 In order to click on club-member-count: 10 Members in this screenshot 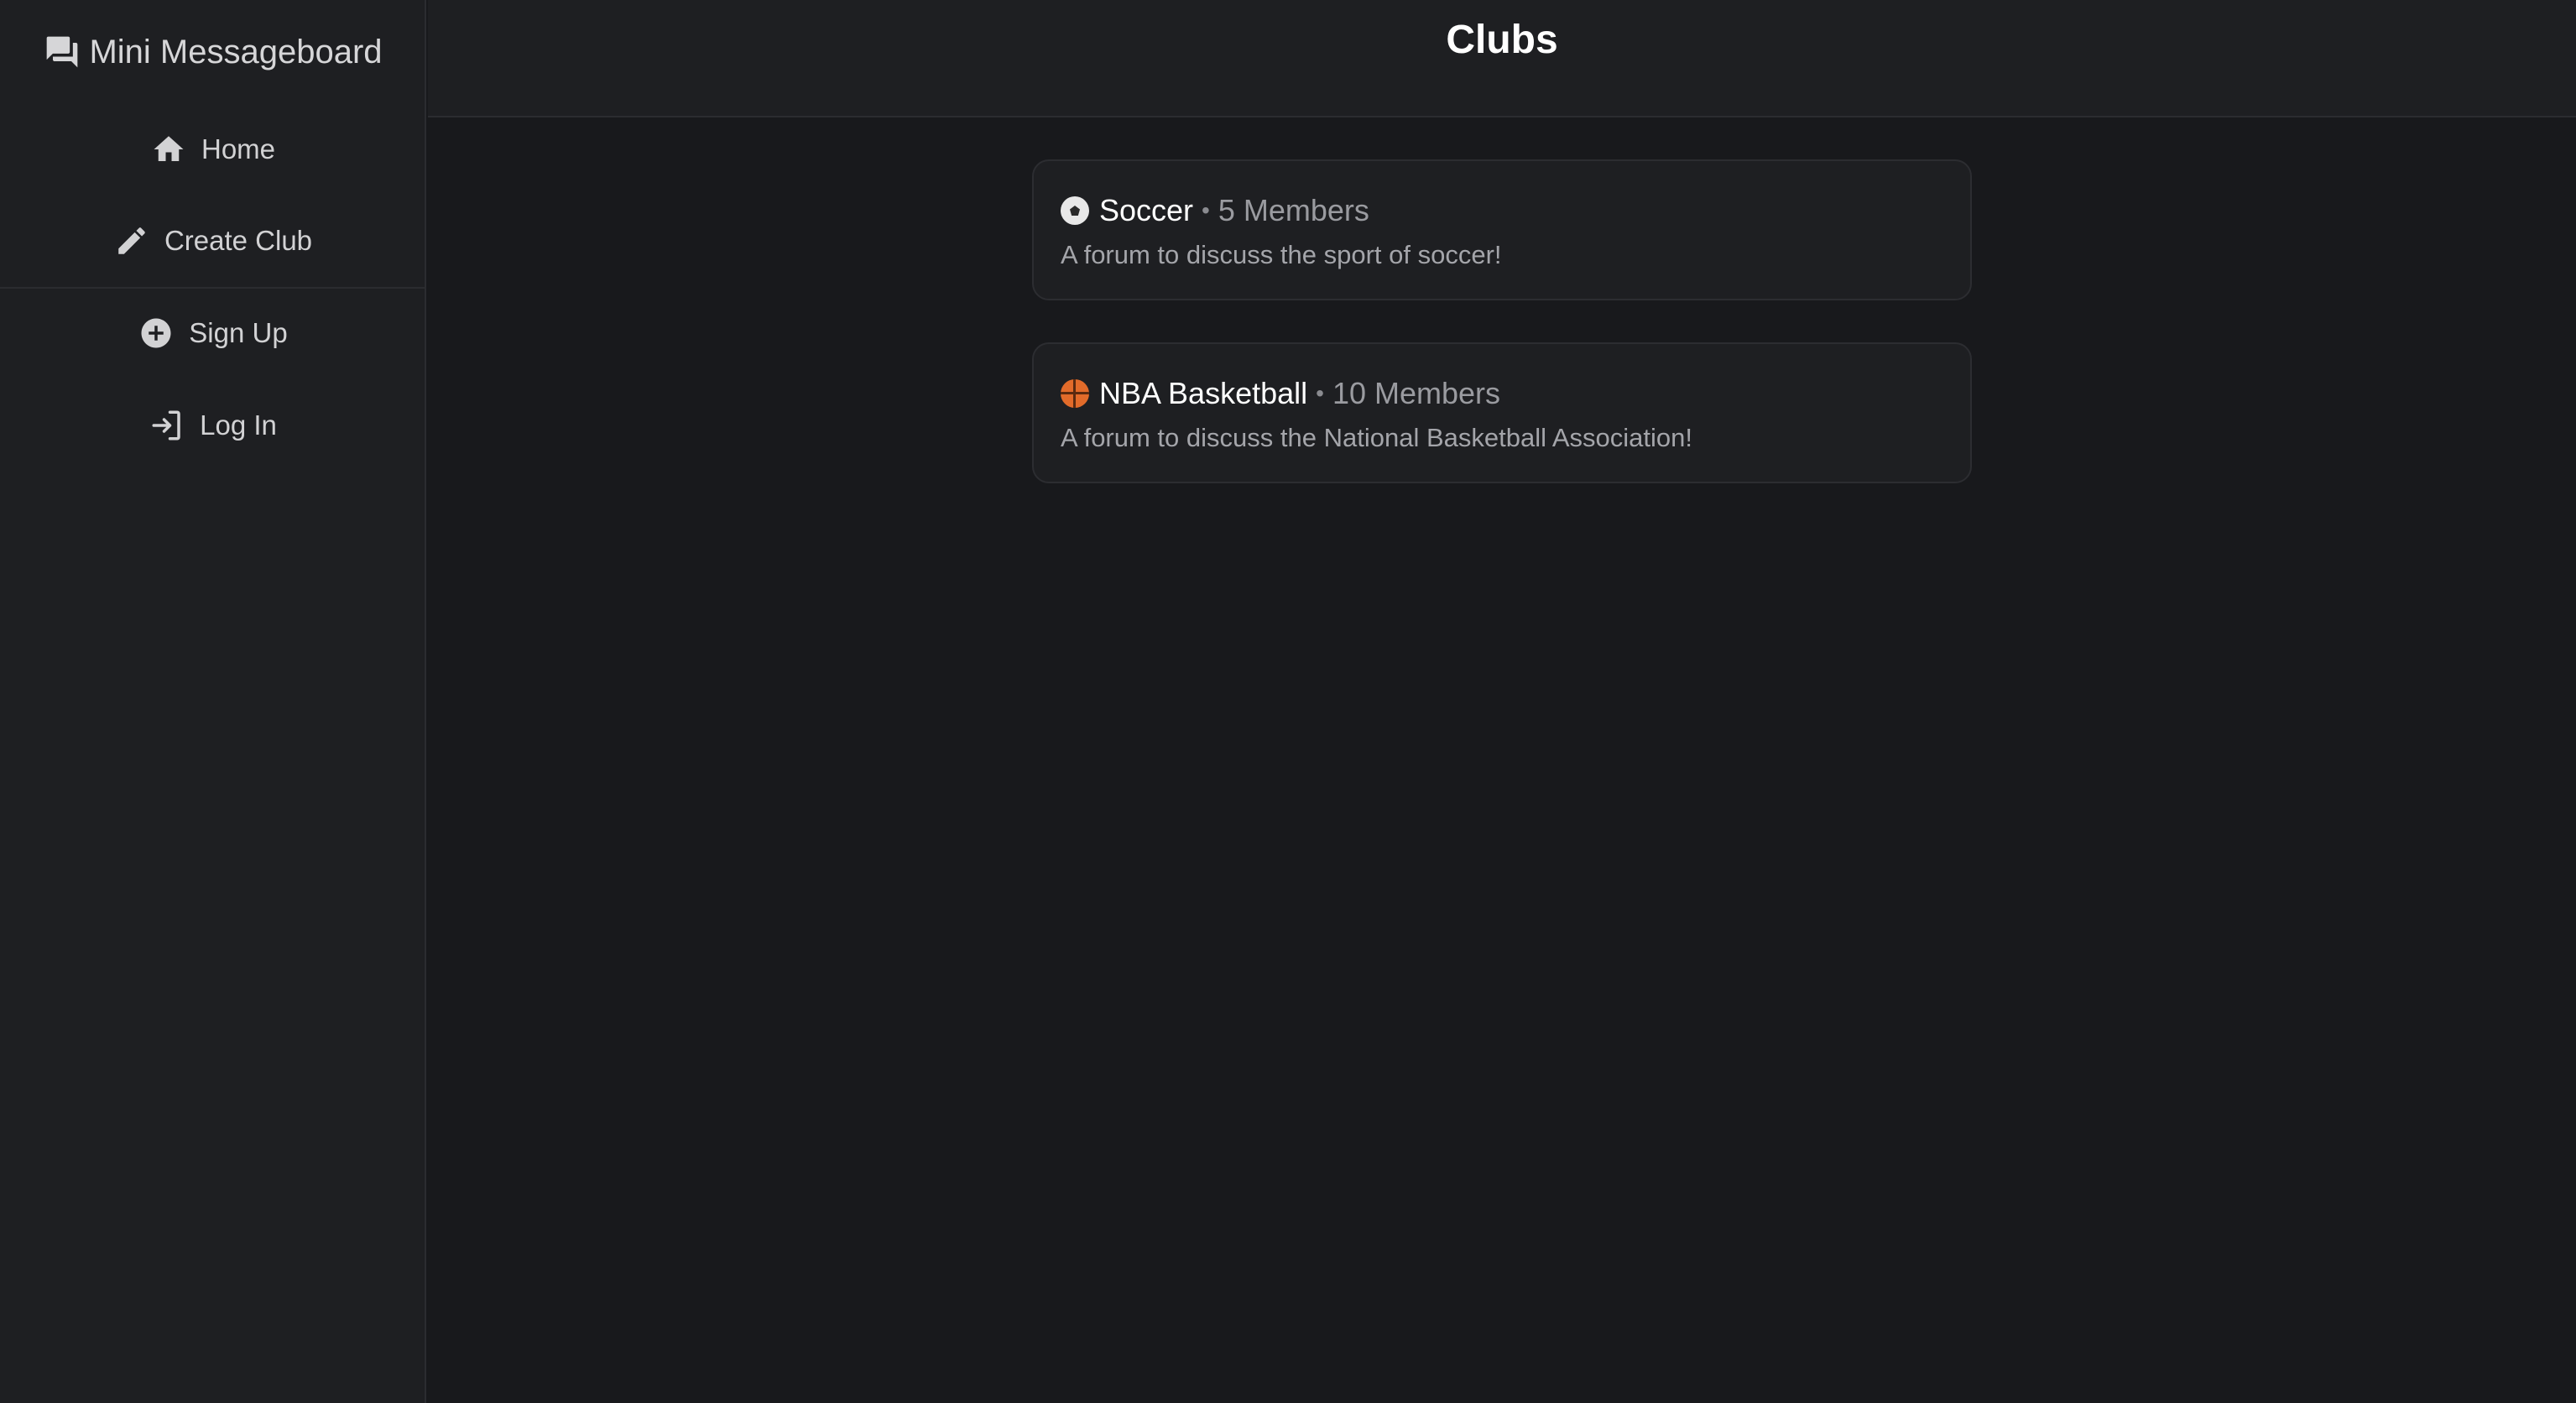, I will do `click(1416, 393)`.